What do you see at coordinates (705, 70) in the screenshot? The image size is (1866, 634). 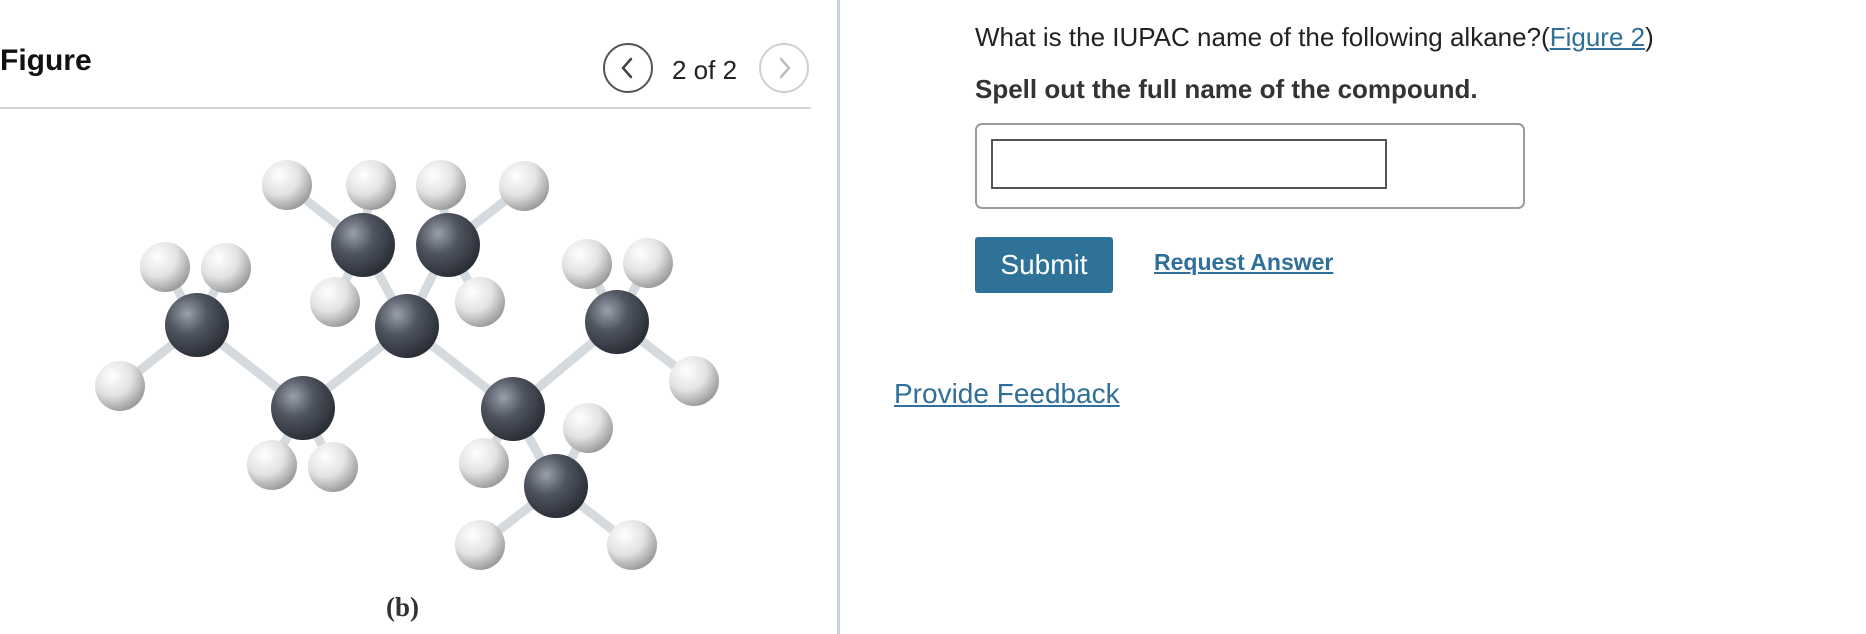 I see `page-indicator: 2 of 2` at bounding box center [705, 70].